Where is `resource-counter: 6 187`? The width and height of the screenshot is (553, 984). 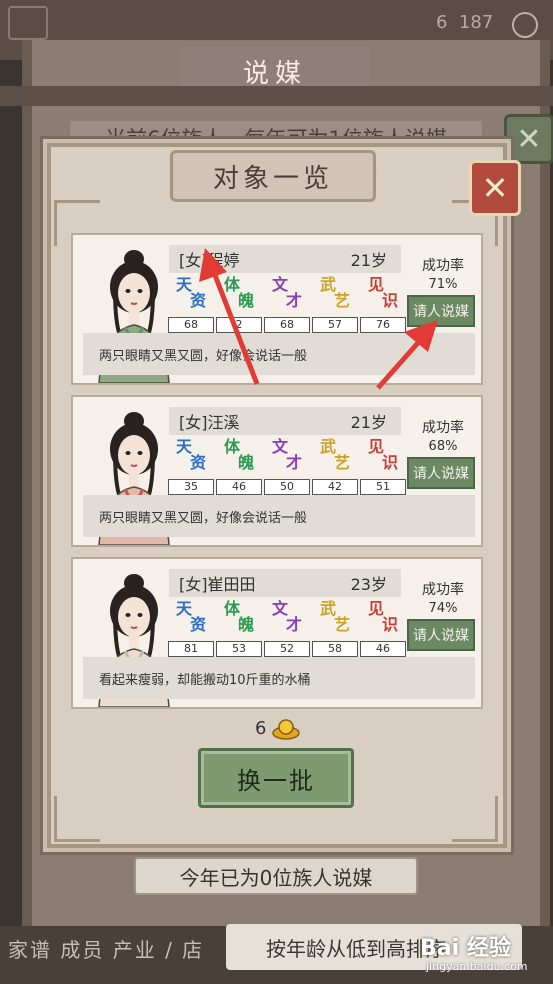
resource-counter: 6 187 is located at coordinates (465, 22).